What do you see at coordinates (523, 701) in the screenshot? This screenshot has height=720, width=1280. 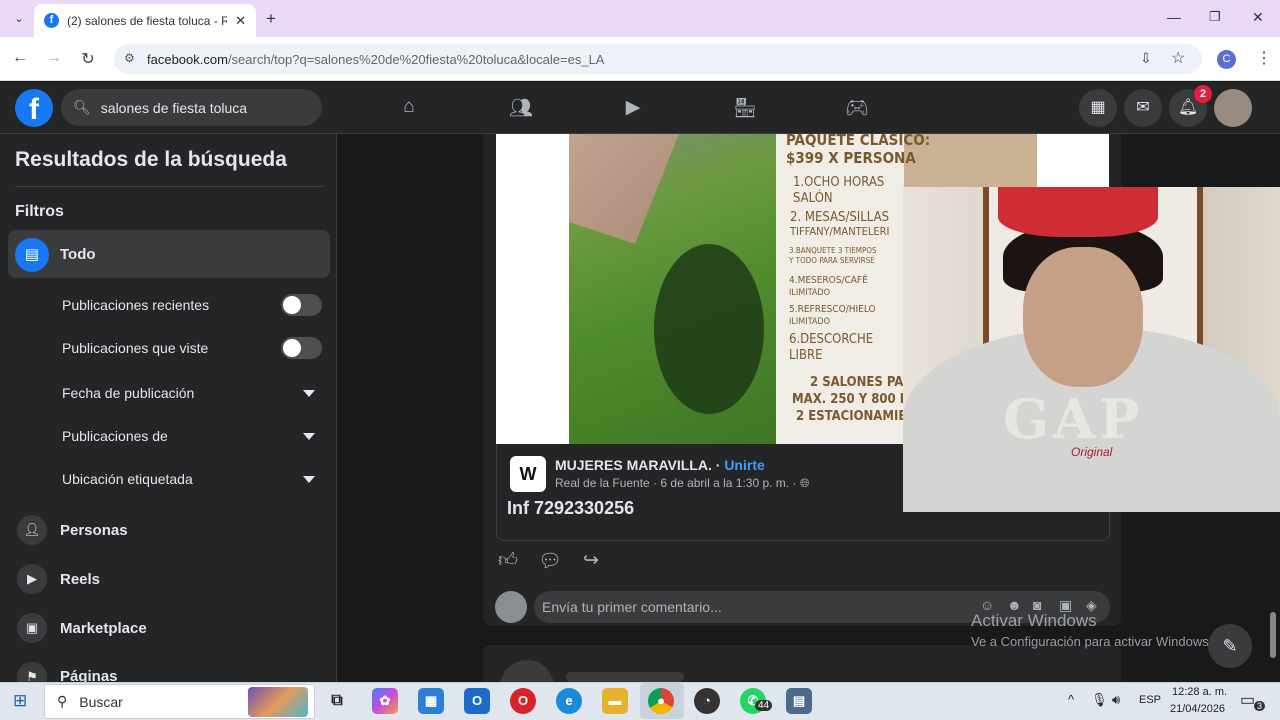 I see `opera-icon: O` at bounding box center [523, 701].